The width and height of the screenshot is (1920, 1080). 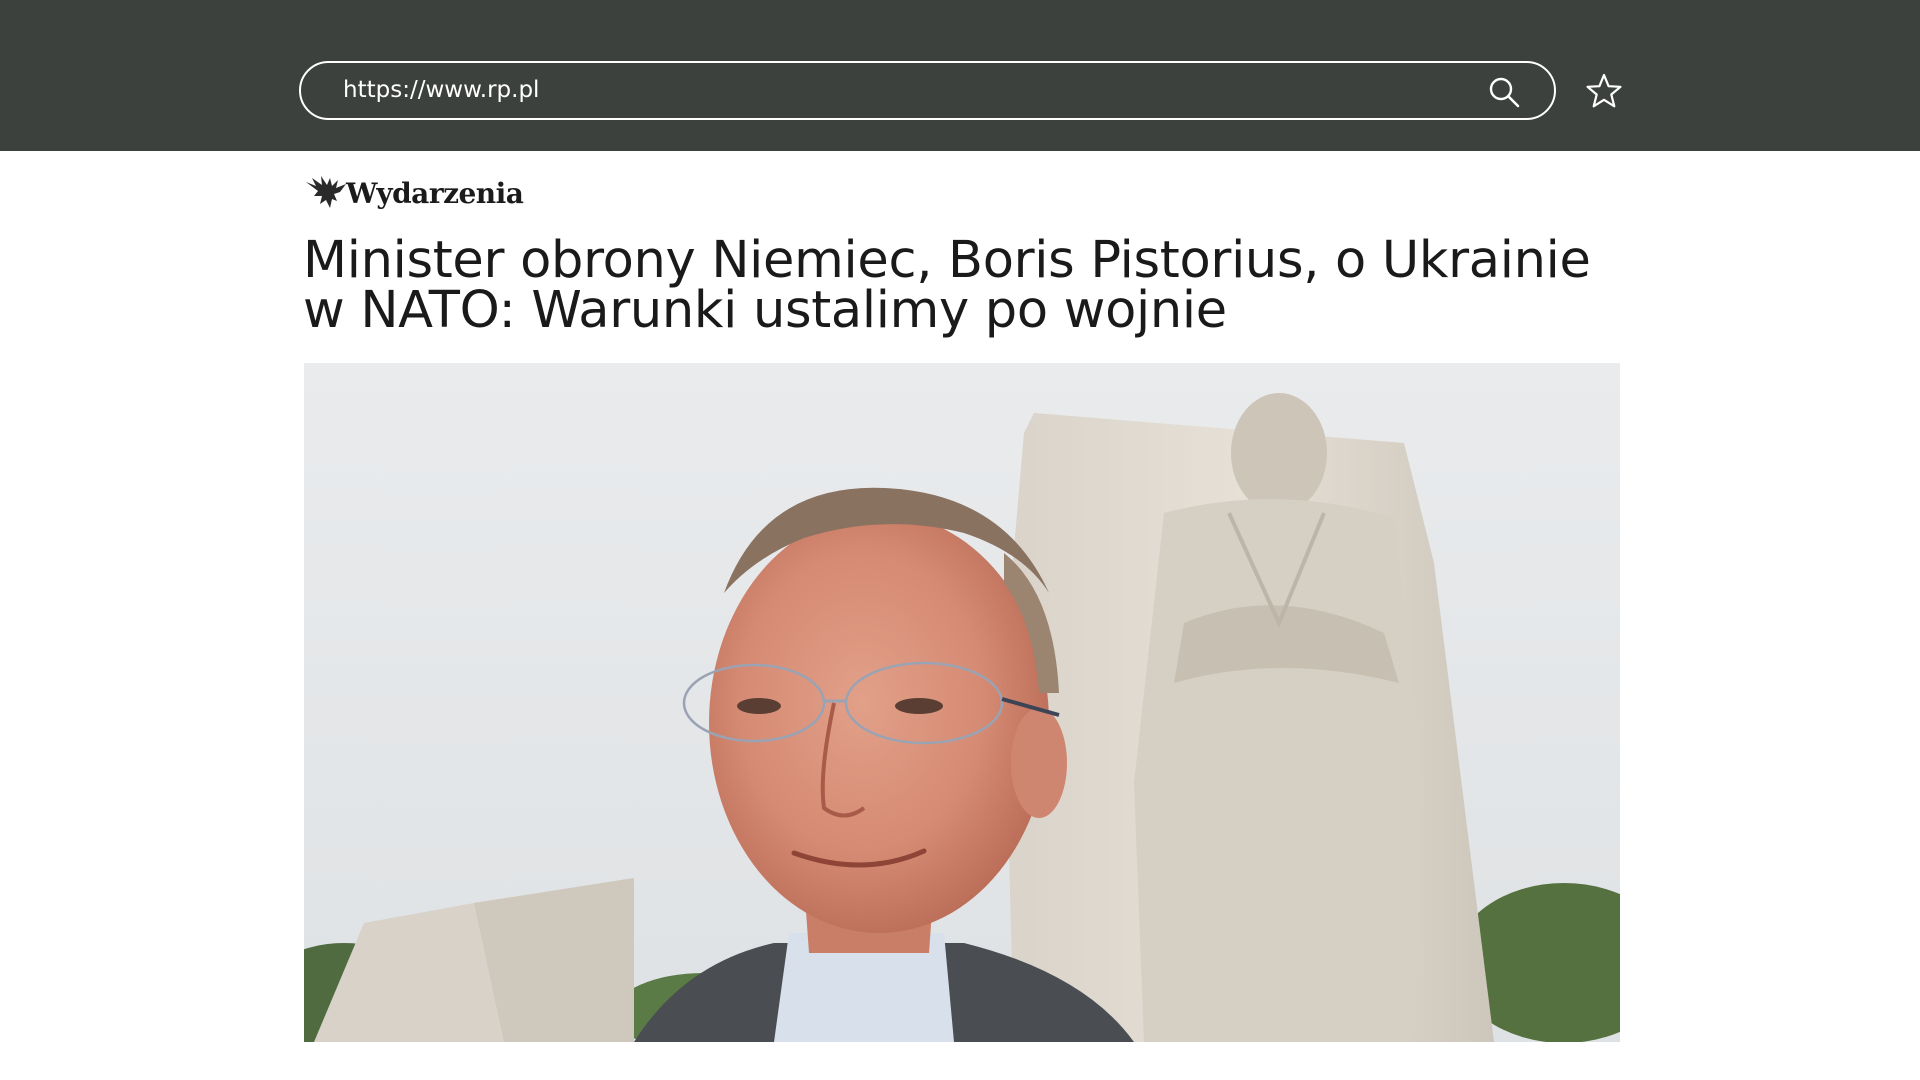 I want to click on section-logo: Wydarzenia, so click(x=414, y=193).